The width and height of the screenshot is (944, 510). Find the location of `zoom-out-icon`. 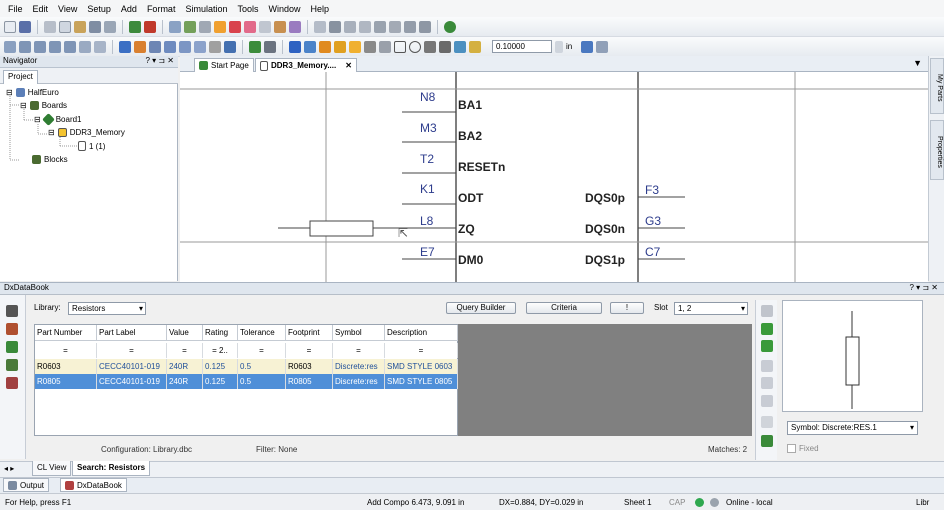

zoom-out-icon is located at coordinates (40, 46).